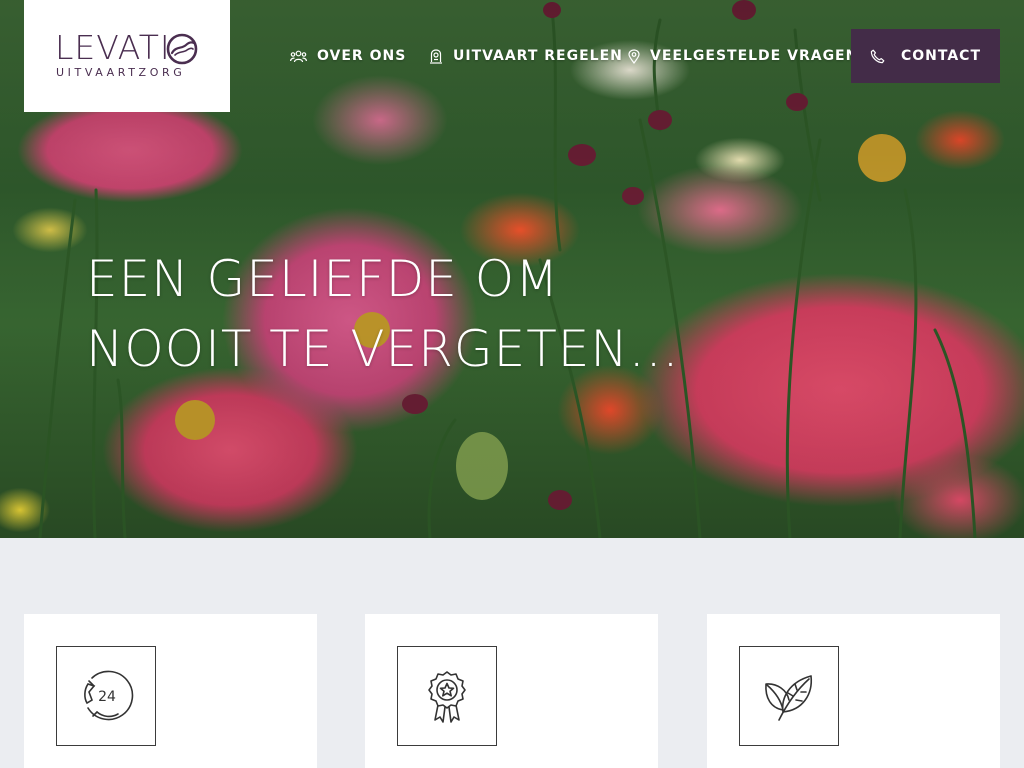  Describe the element at coordinates (436, 56) in the screenshot. I see `ribbon-badge-icon` at that location.